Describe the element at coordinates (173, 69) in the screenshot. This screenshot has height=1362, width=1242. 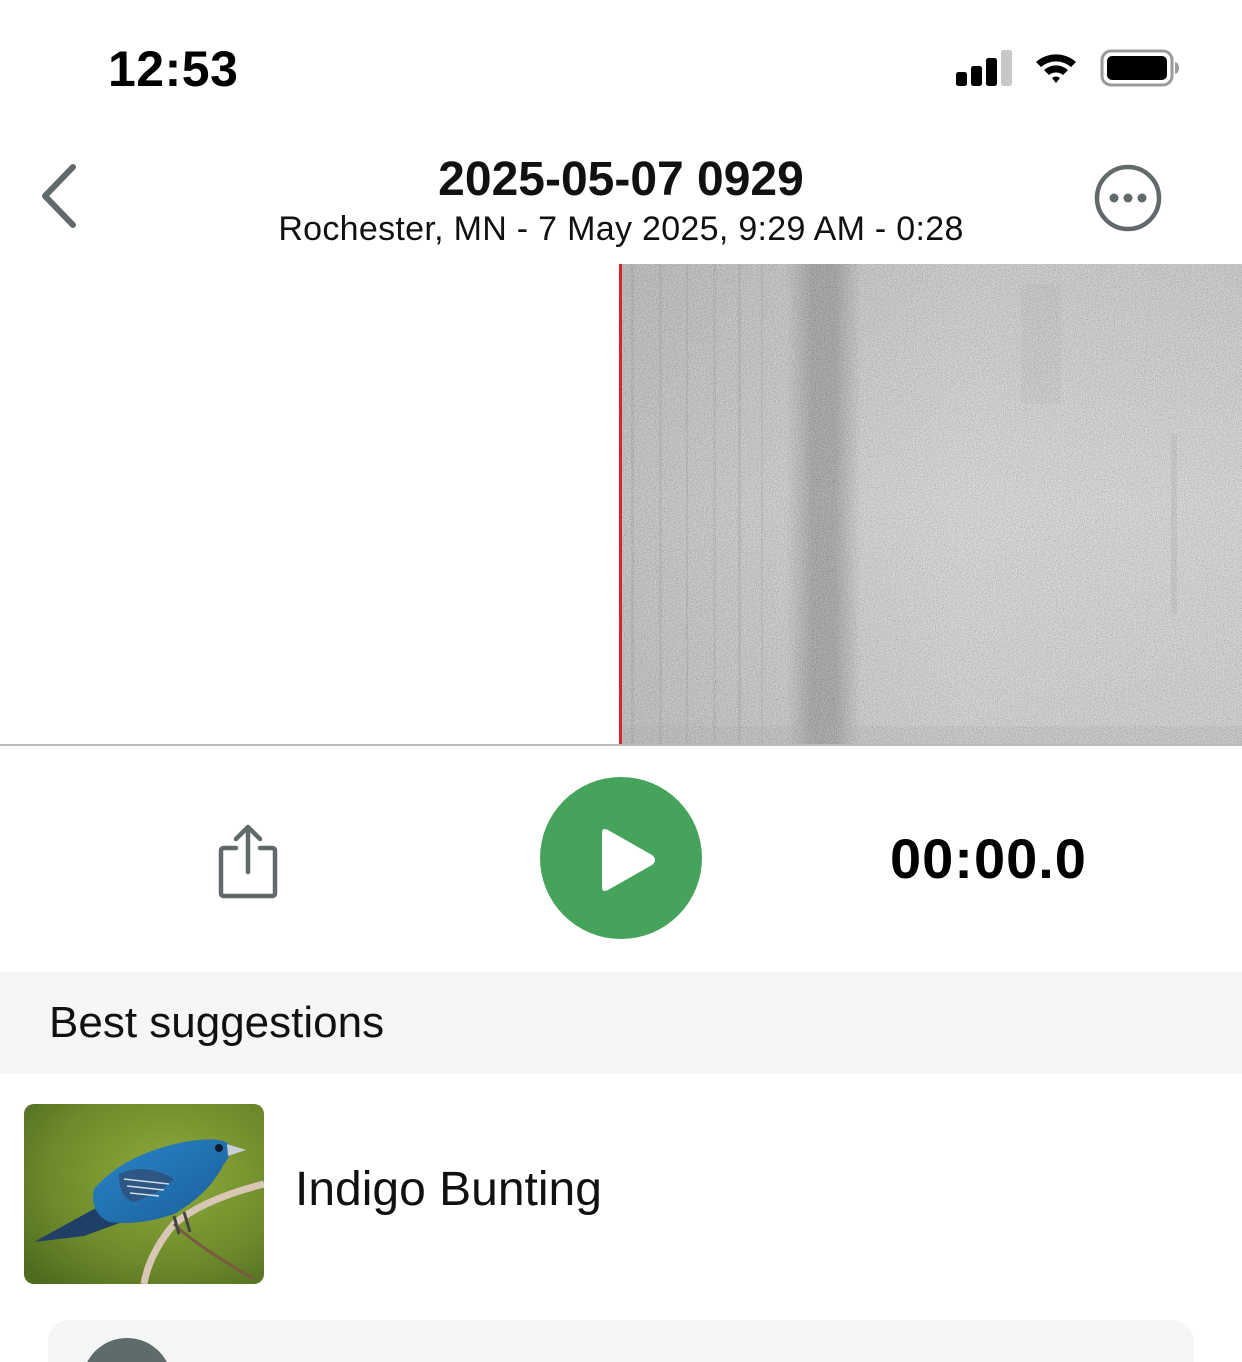
I see `status-time: 12:53` at that location.